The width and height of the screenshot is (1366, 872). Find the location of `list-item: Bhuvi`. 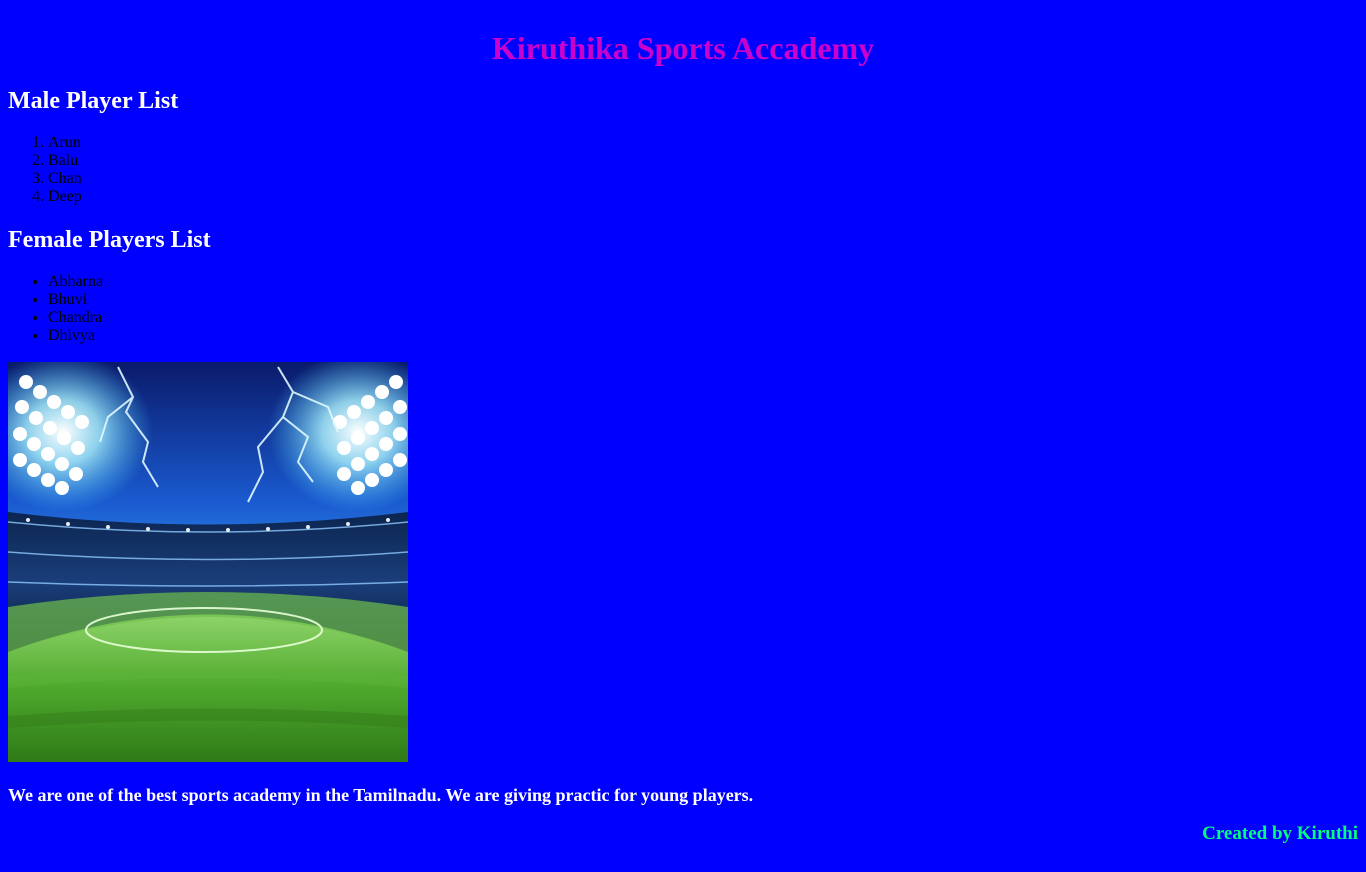

list-item: Bhuvi is located at coordinates (75, 300).